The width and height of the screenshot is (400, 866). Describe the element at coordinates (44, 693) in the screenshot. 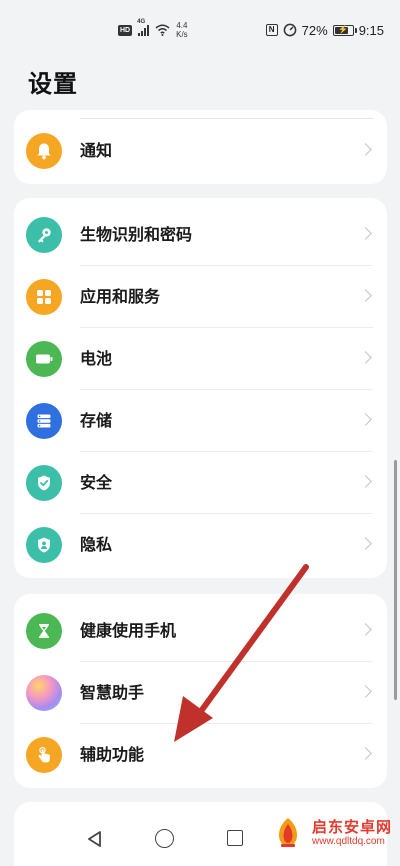

I see `assistant-orb-icon` at that location.